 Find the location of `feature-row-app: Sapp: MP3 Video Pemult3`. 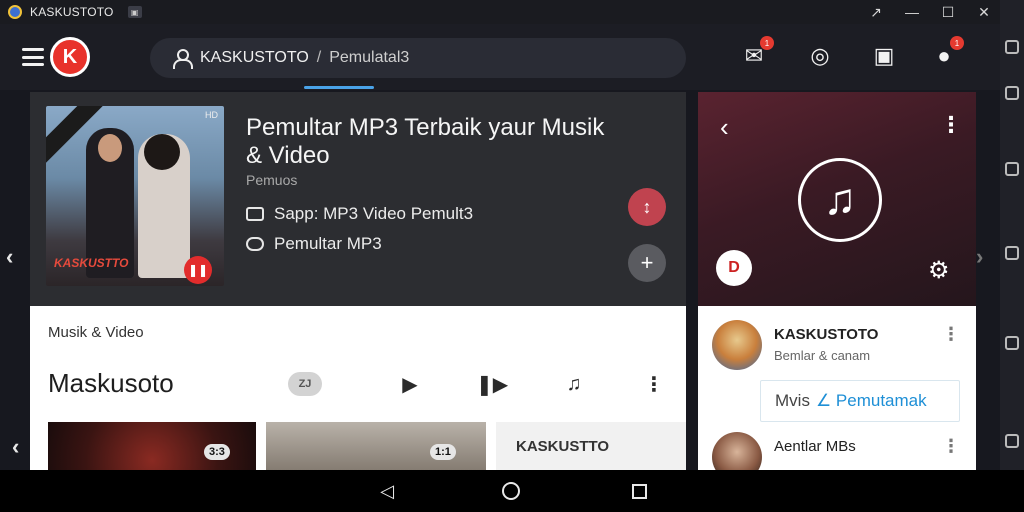

feature-row-app: Sapp: MP3 Video Pemult3 is located at coordinates (359, 214).